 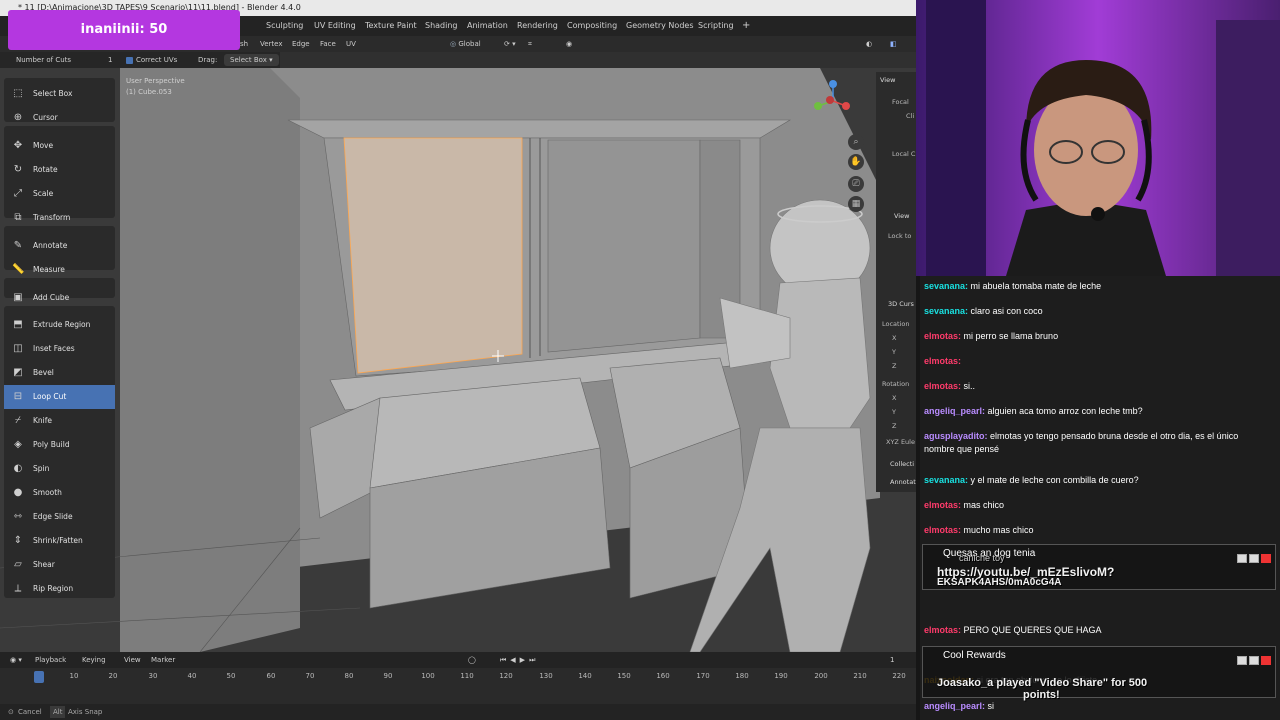 I want to click on tool-knife: ⌿ Knife, so click(x=59, y=421).